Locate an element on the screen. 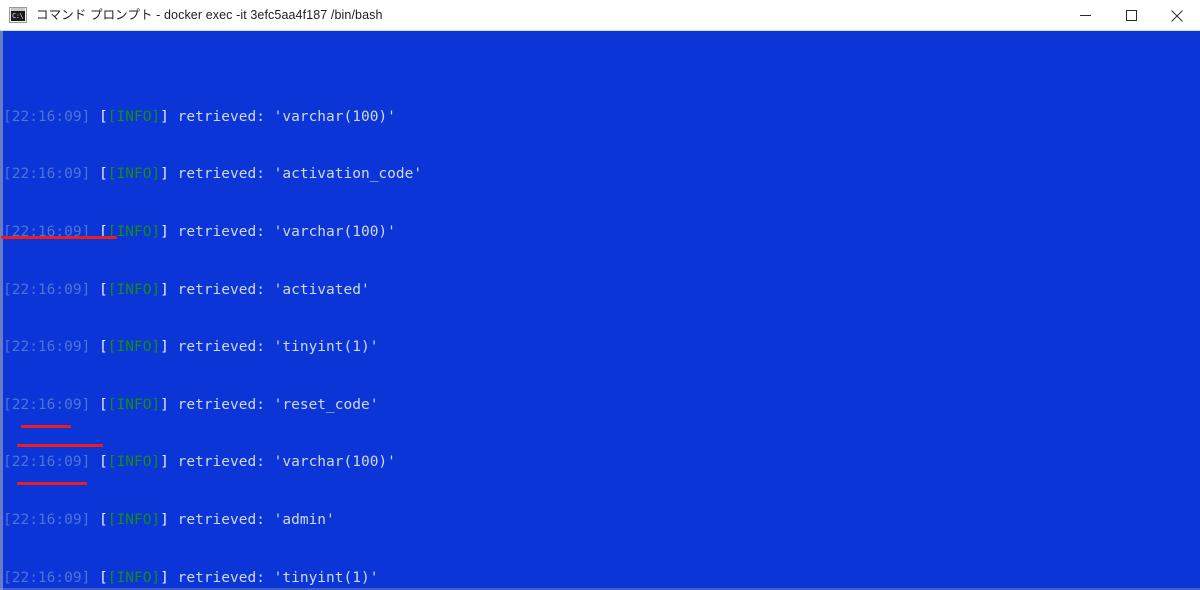 The height and width of the screenshot is (590, 1200). log-message: retrieved: 'tinyint(1)' is located at coordinates (273, 347).